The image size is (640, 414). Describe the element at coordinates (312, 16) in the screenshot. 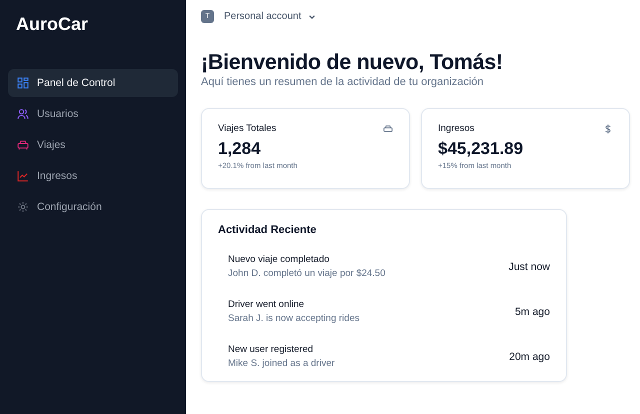

I see `chevron-down-icon` at that location.